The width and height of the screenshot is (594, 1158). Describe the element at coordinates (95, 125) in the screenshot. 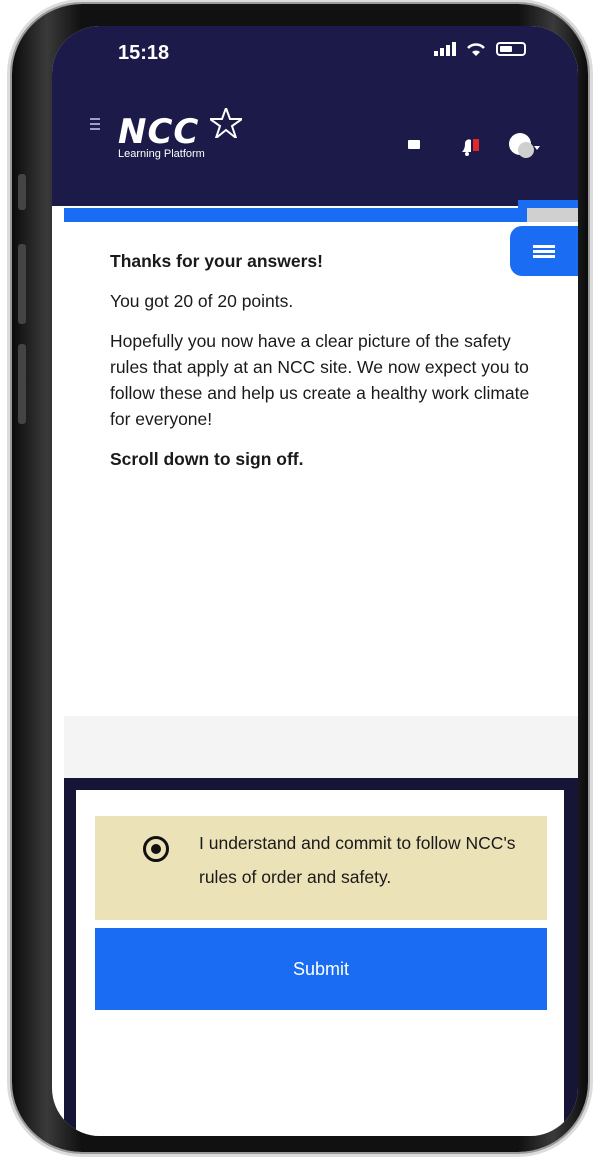

I see `menu-icon` at that location.